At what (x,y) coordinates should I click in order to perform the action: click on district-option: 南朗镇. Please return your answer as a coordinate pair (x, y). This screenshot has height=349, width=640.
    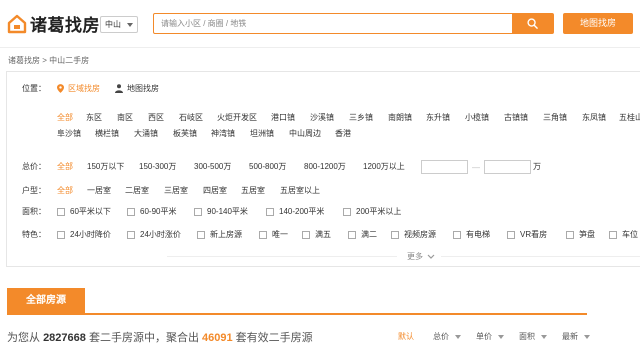
    Looking at the image, I should click on (400, 117).